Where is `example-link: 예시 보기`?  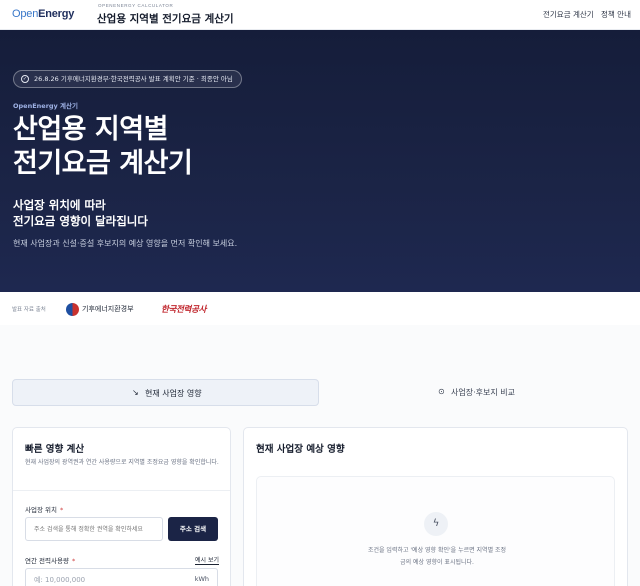 example-link: 예시 보기 is located at coordinates (207, 560).